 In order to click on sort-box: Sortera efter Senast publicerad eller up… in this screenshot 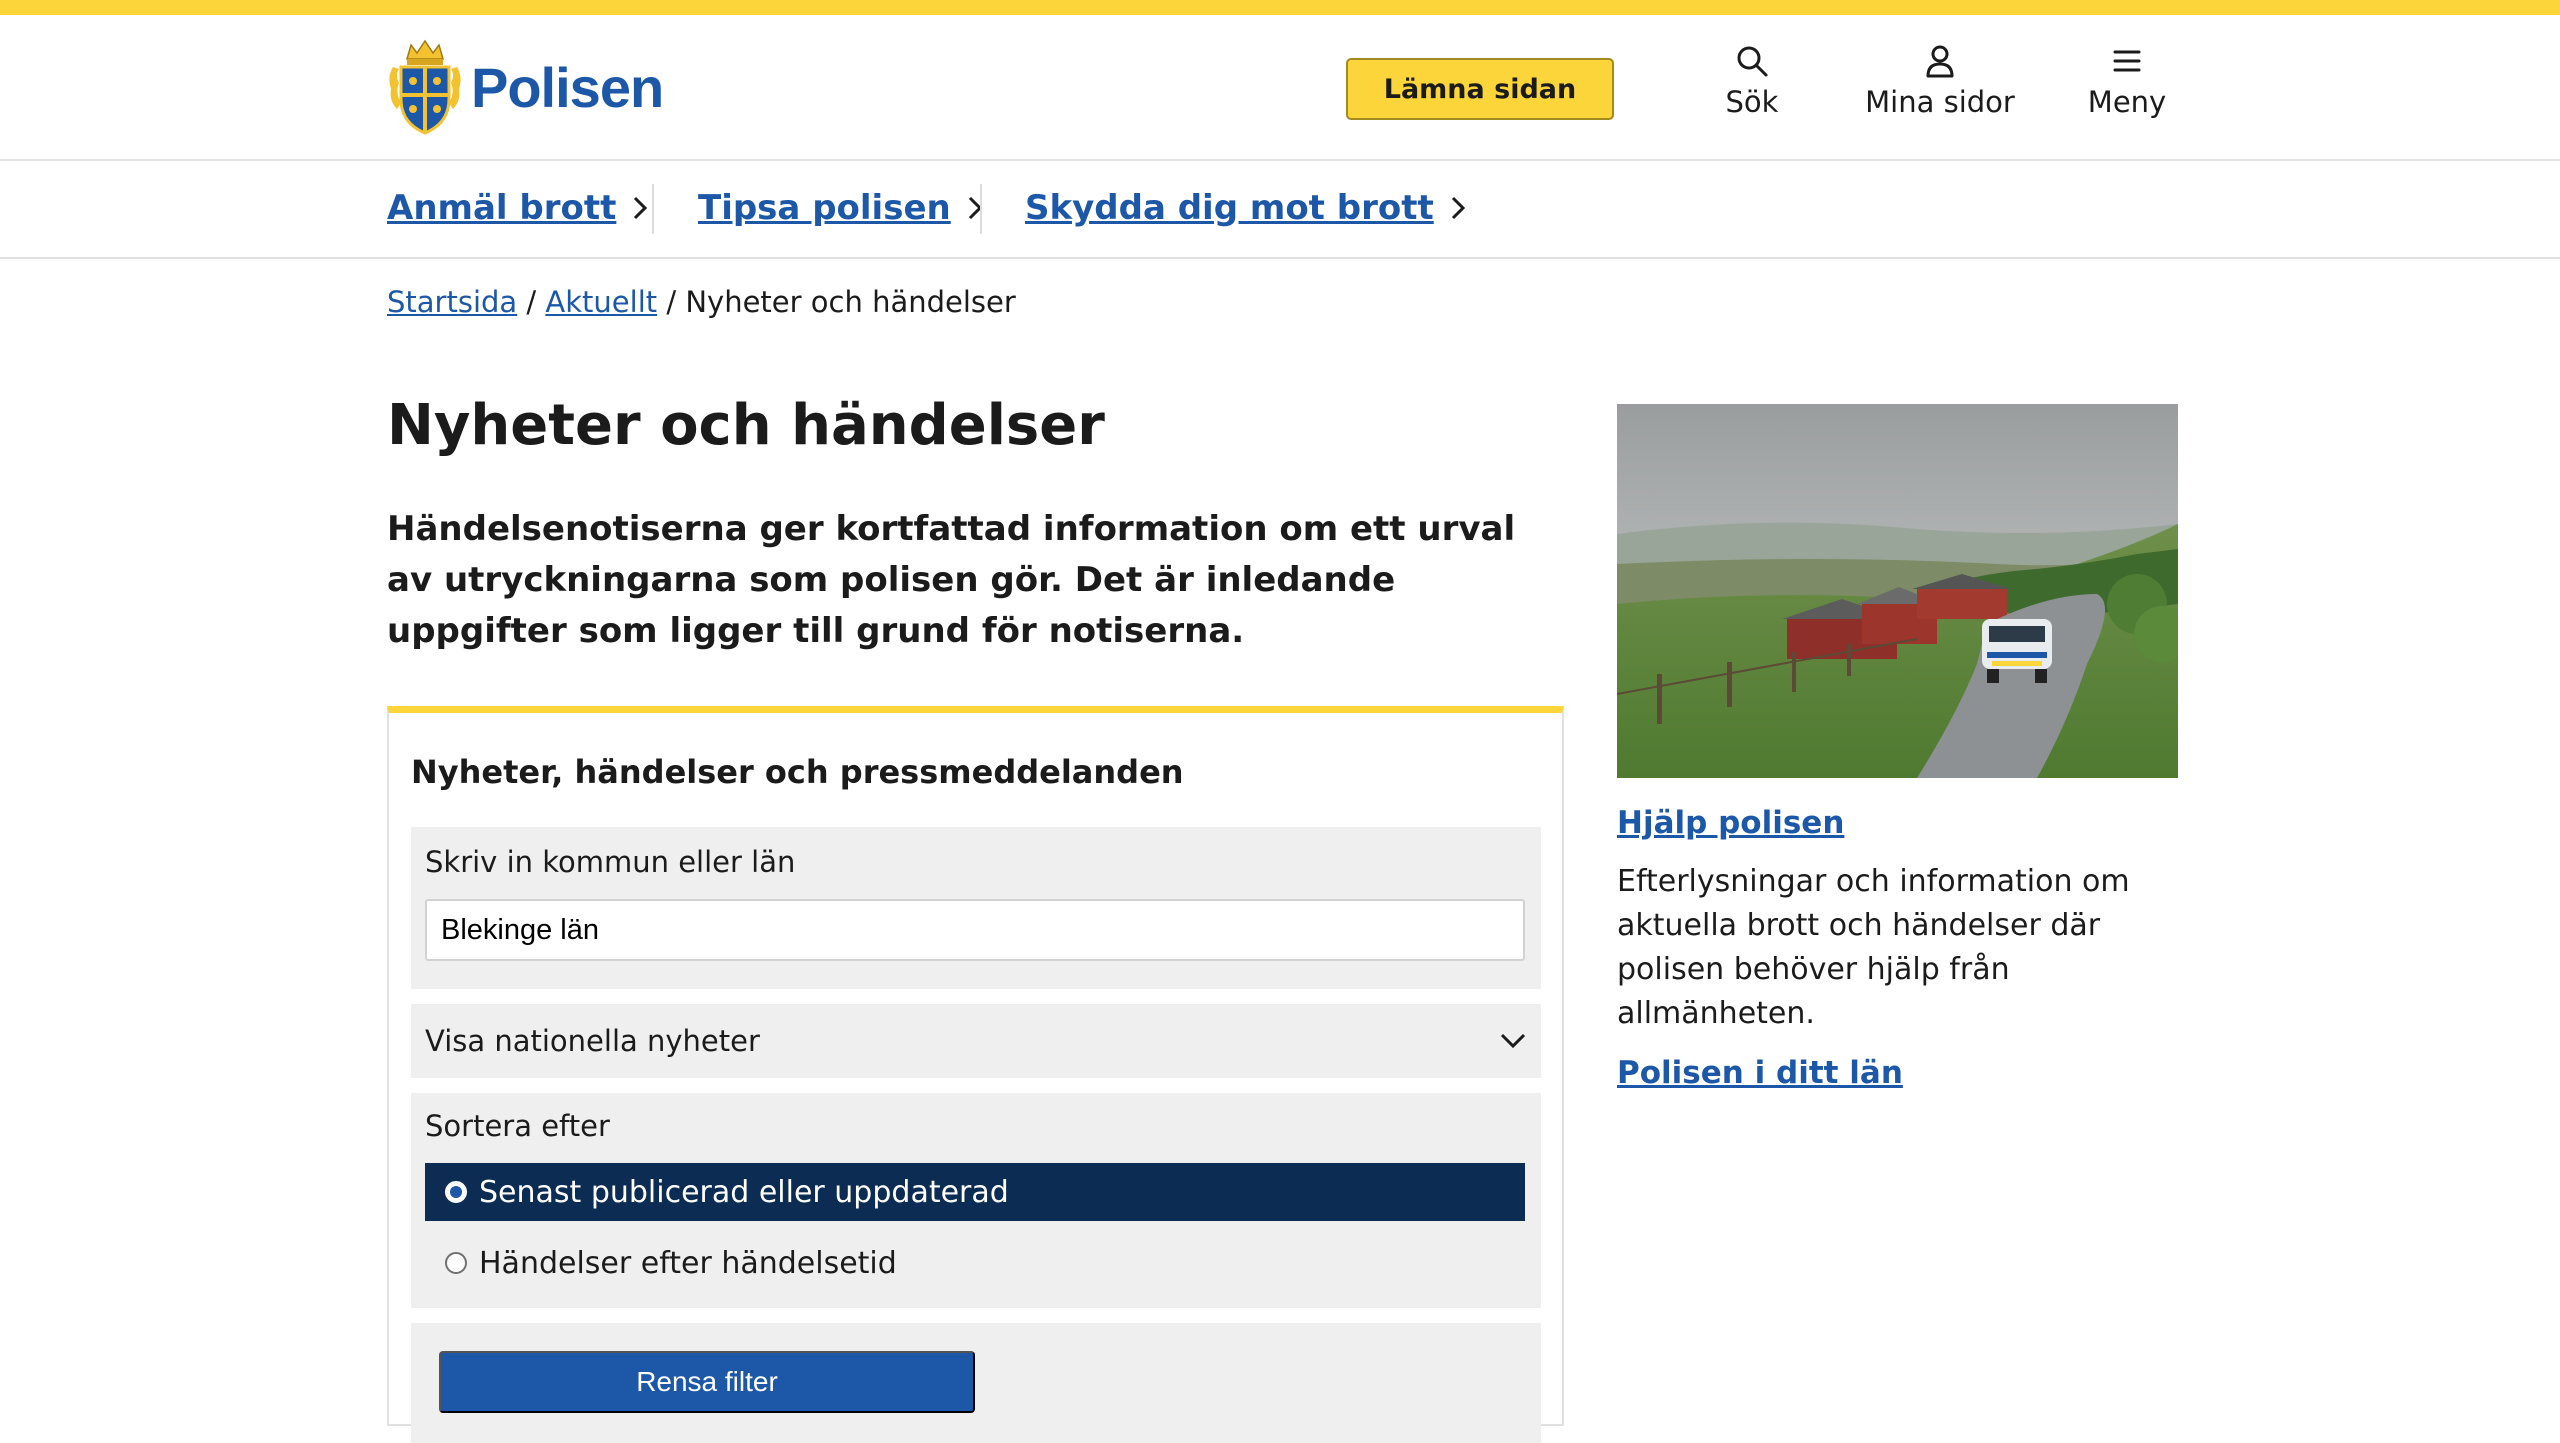, I will do `click(976, 1200)`.